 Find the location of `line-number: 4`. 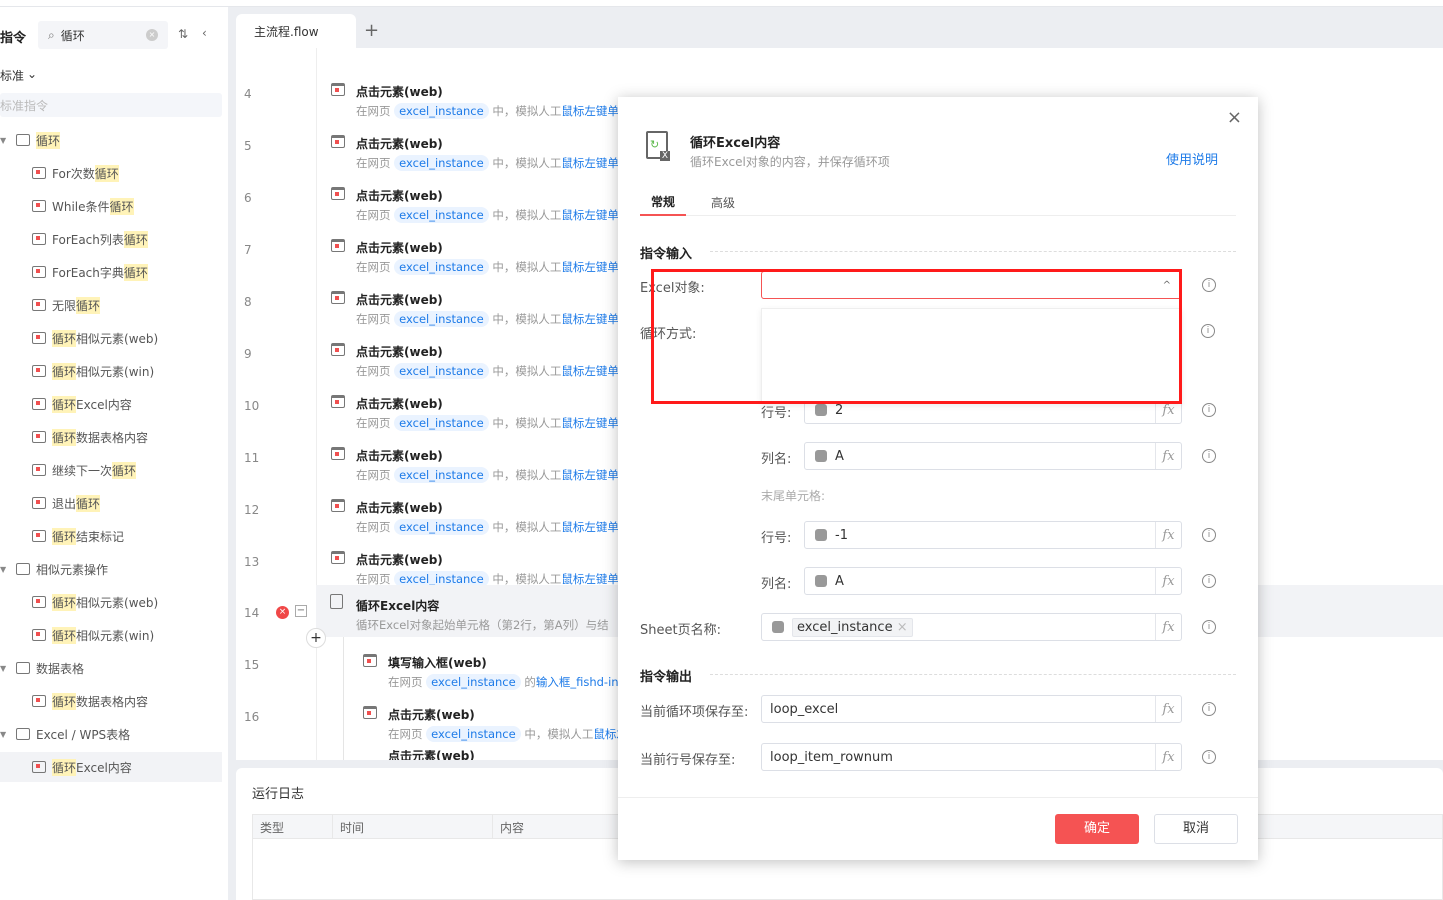

line-number: 4 is located at coordinates (248, 94).